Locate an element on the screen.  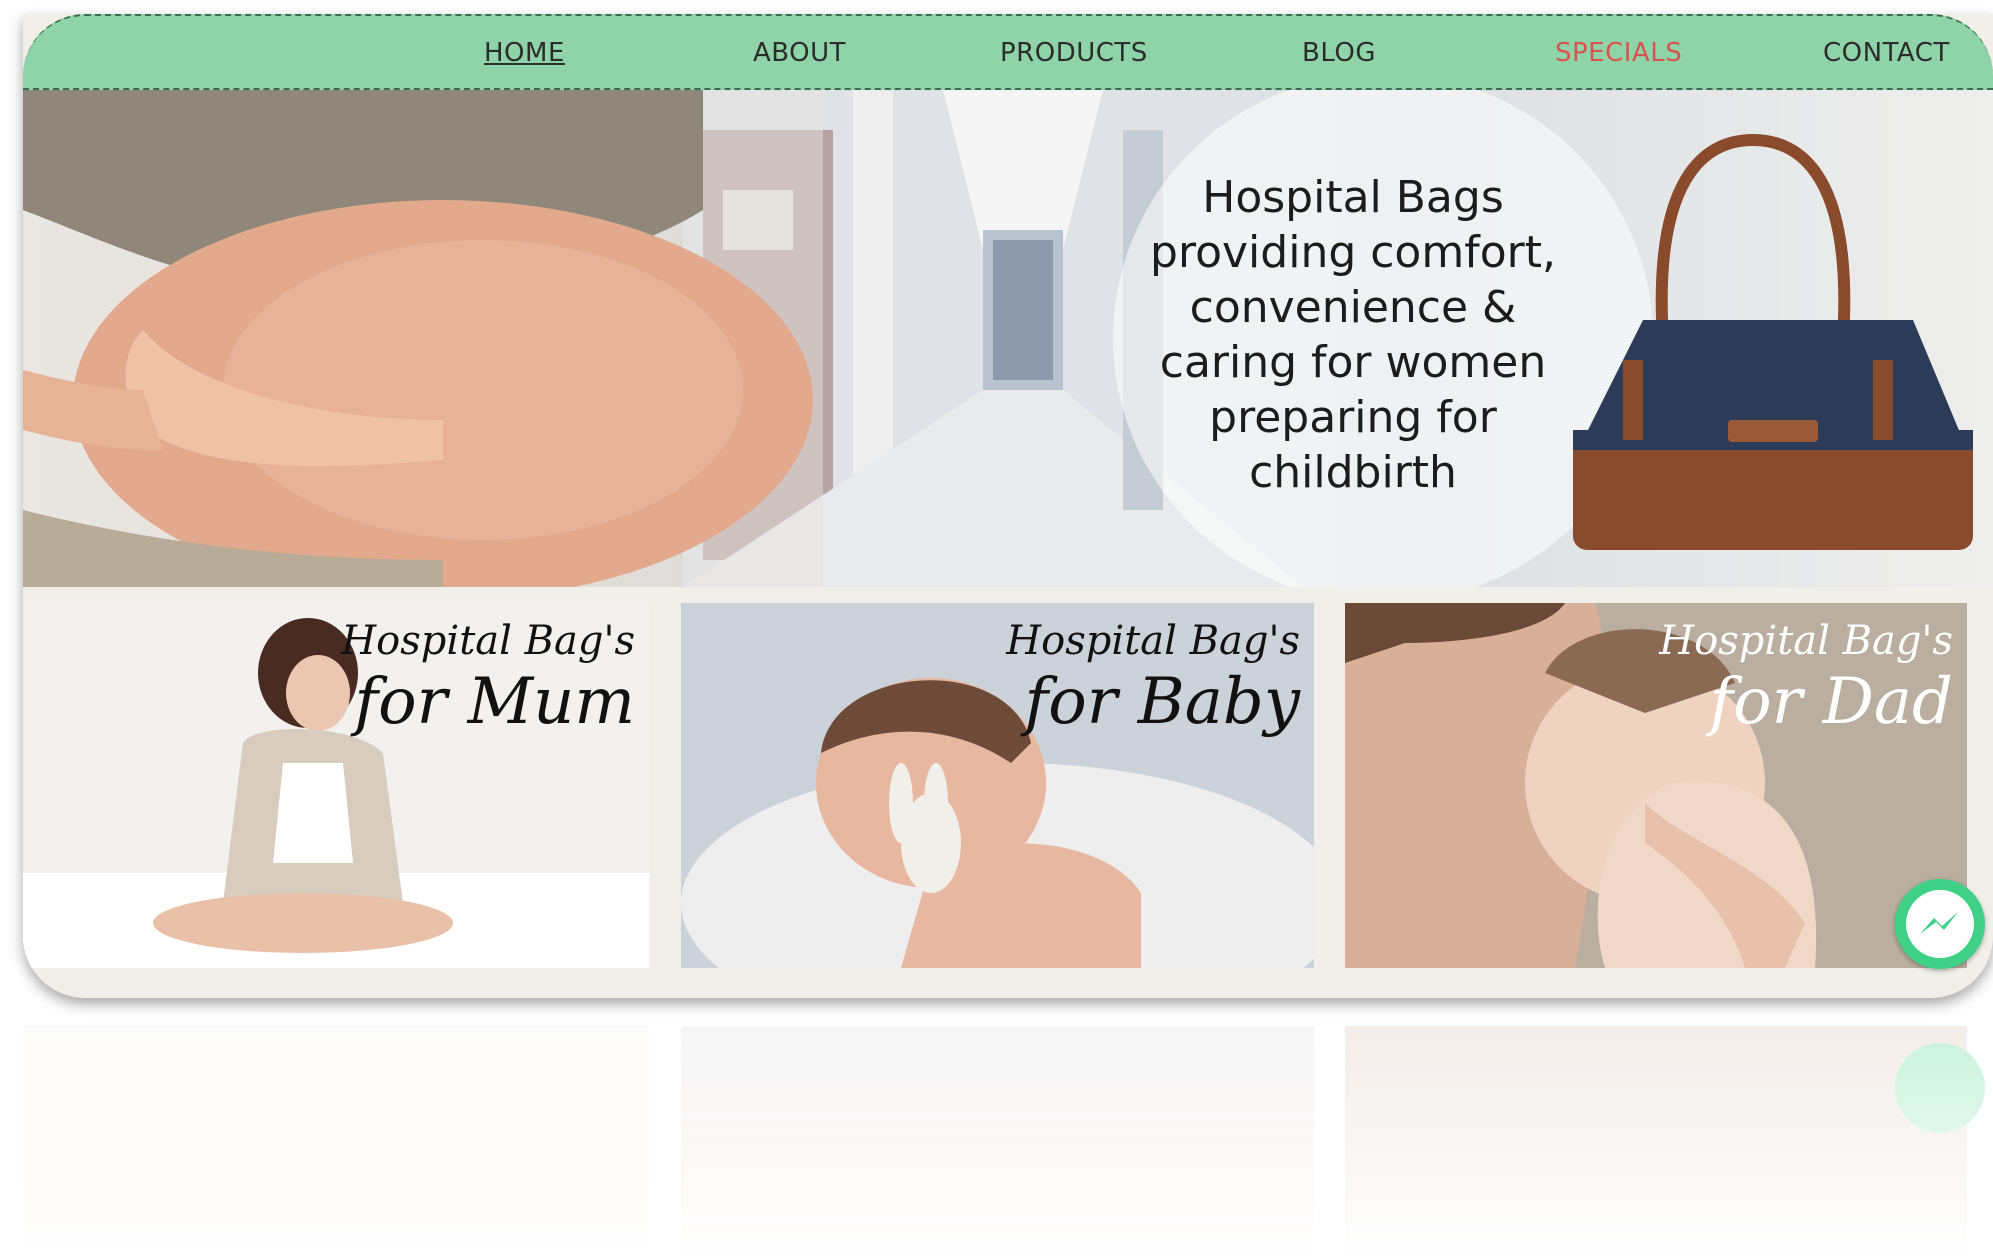
reflection-dad is located at coordinates (1656, 1142).